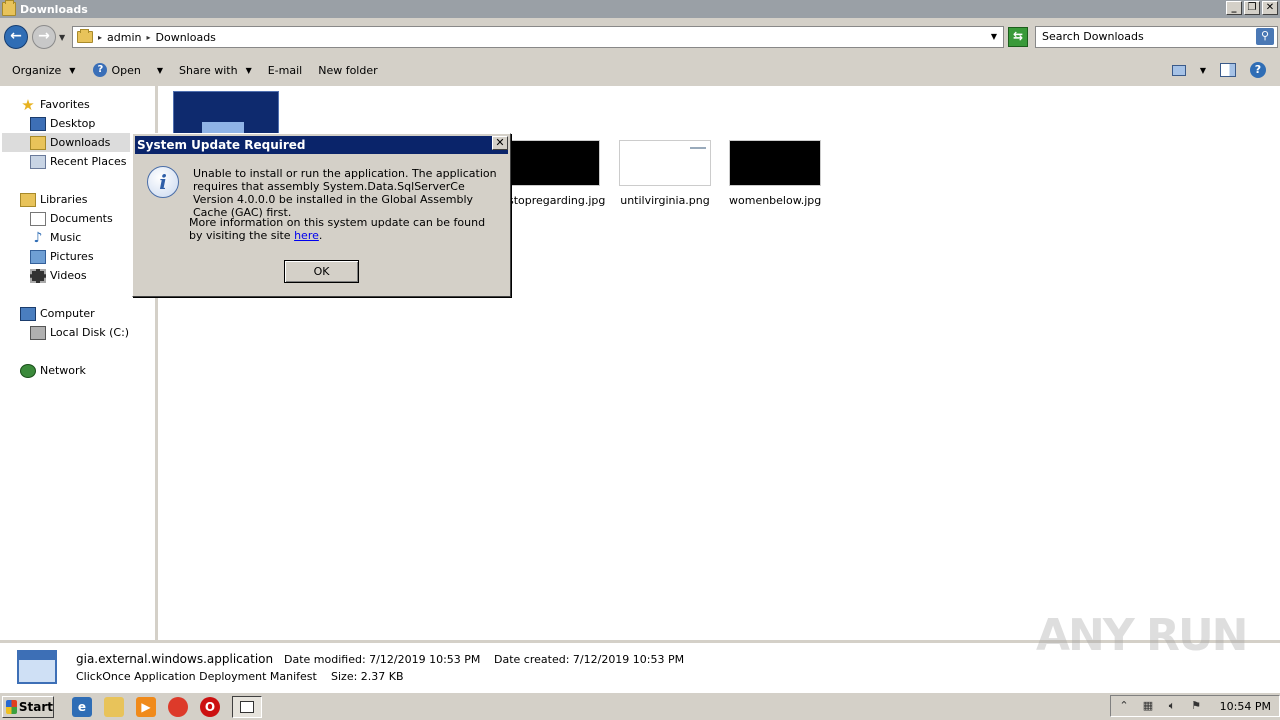 The height and width of the screenshot is (720, 1280). I want to click on sidebar-item-documents: Documents, so click(71, 218).